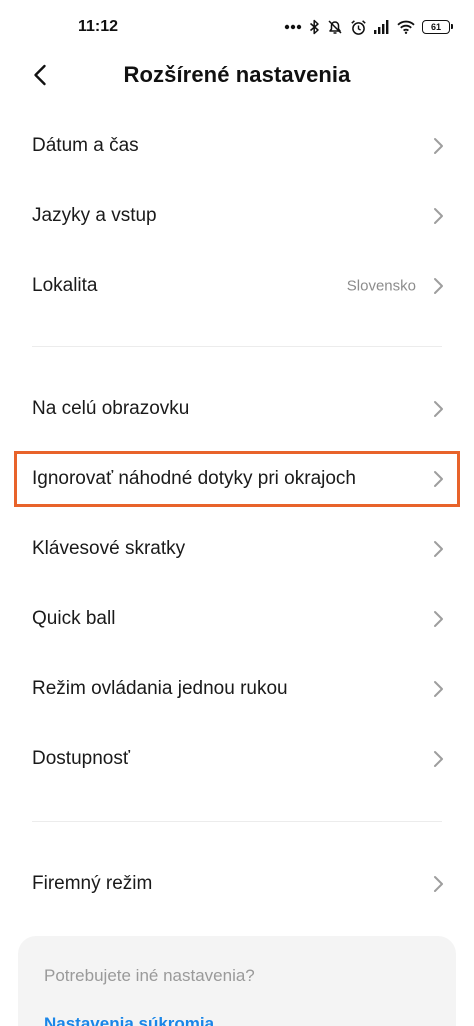  What do you see at coordinates (406, 27) in the screenshot?
I see `wifi-icon` at bounding box center [406, 27].